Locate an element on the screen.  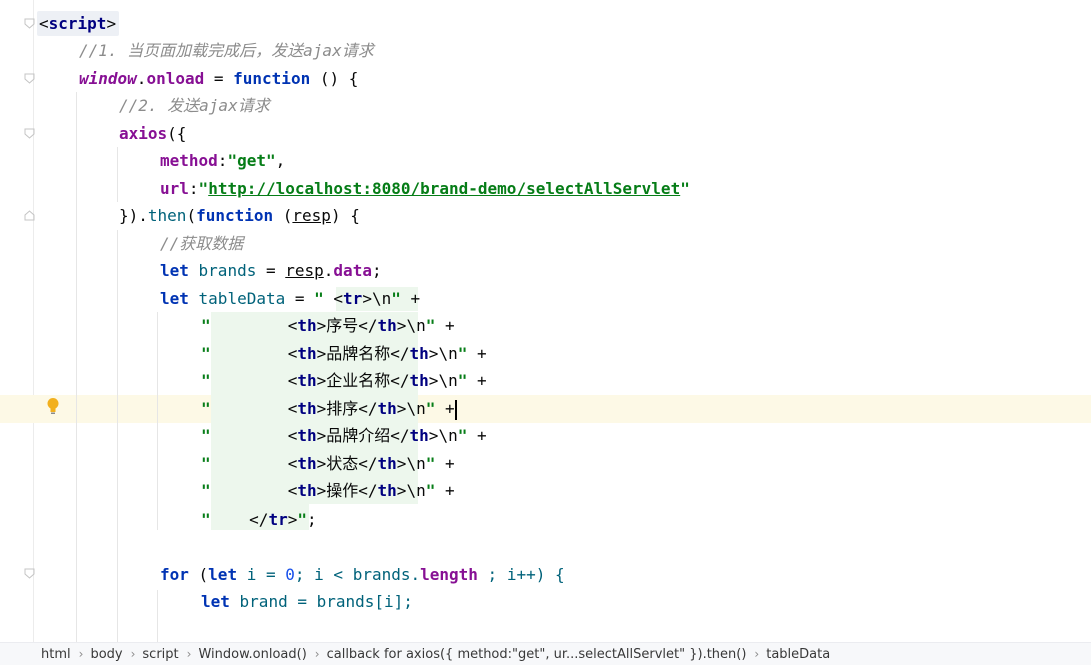
code-line: let brands = resp.data; is located at coordinates (271, 271).